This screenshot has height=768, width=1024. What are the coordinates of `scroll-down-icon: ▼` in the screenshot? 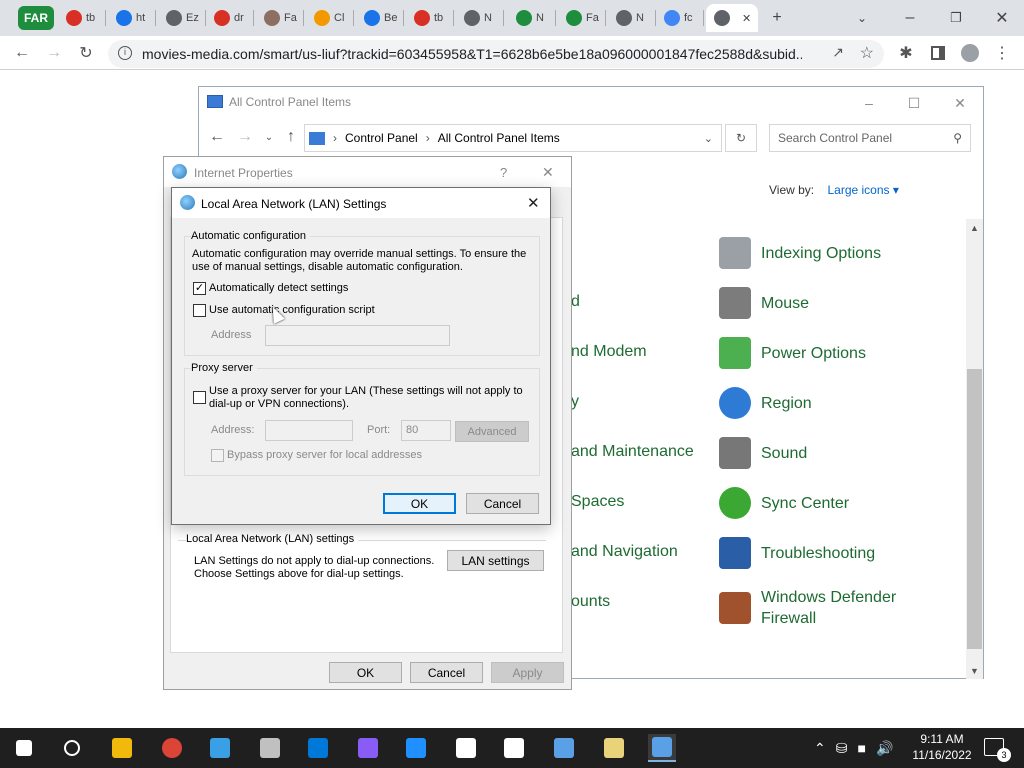 It's located at (974, 670).